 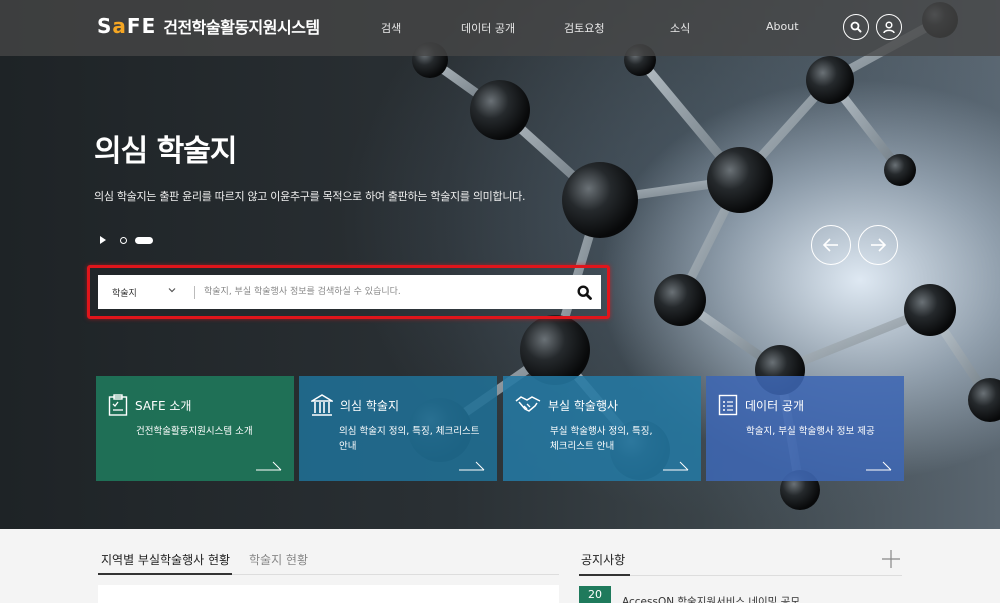 I want to click on user-icon, so click(x=889, y=26).